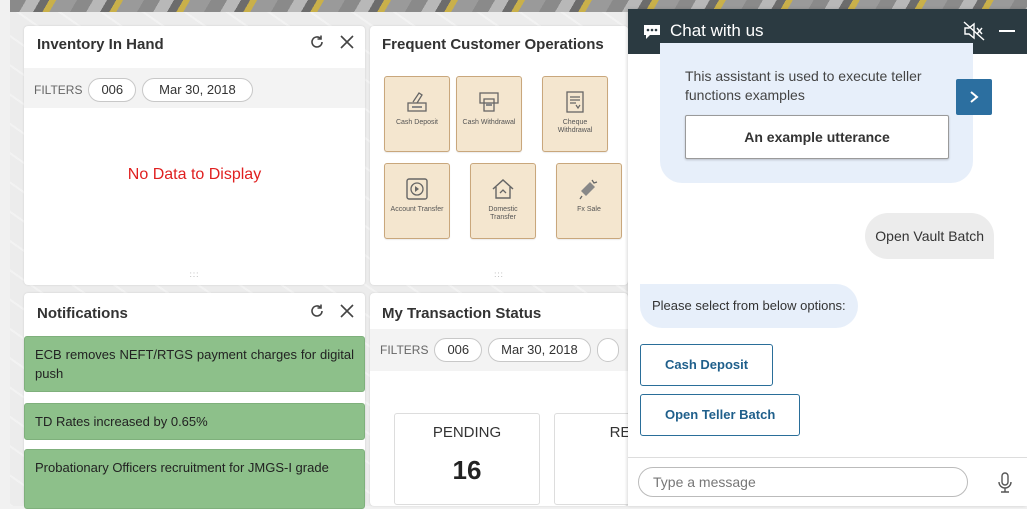  I want to click on operations-title: Frequent Customer Operations, so click(493, 44).